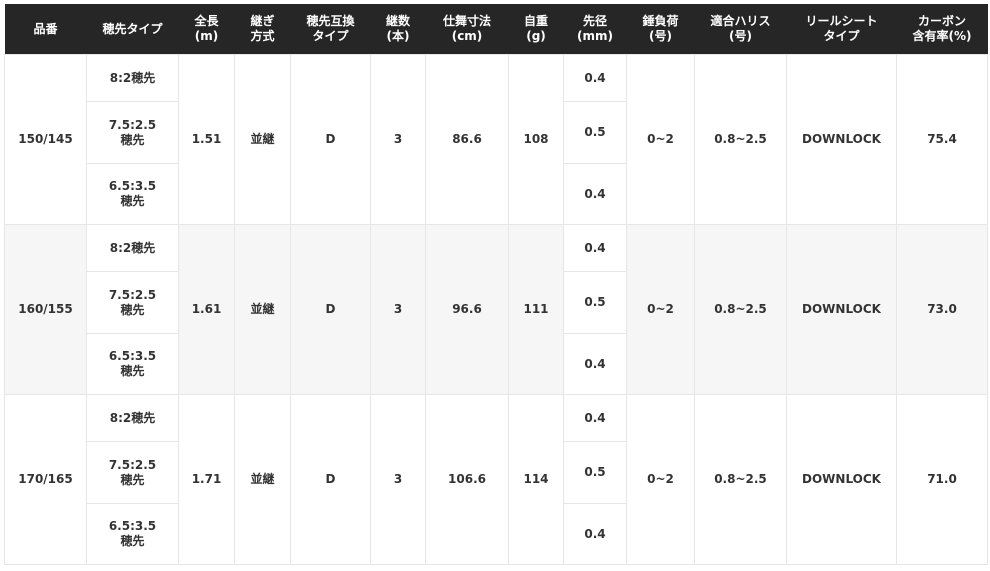 This screenshot has height=571, width=990. What do you see at coordinates (536, 479) in the screenshot?
I see `weight-cell: 114` at bounding box center [536, 479].